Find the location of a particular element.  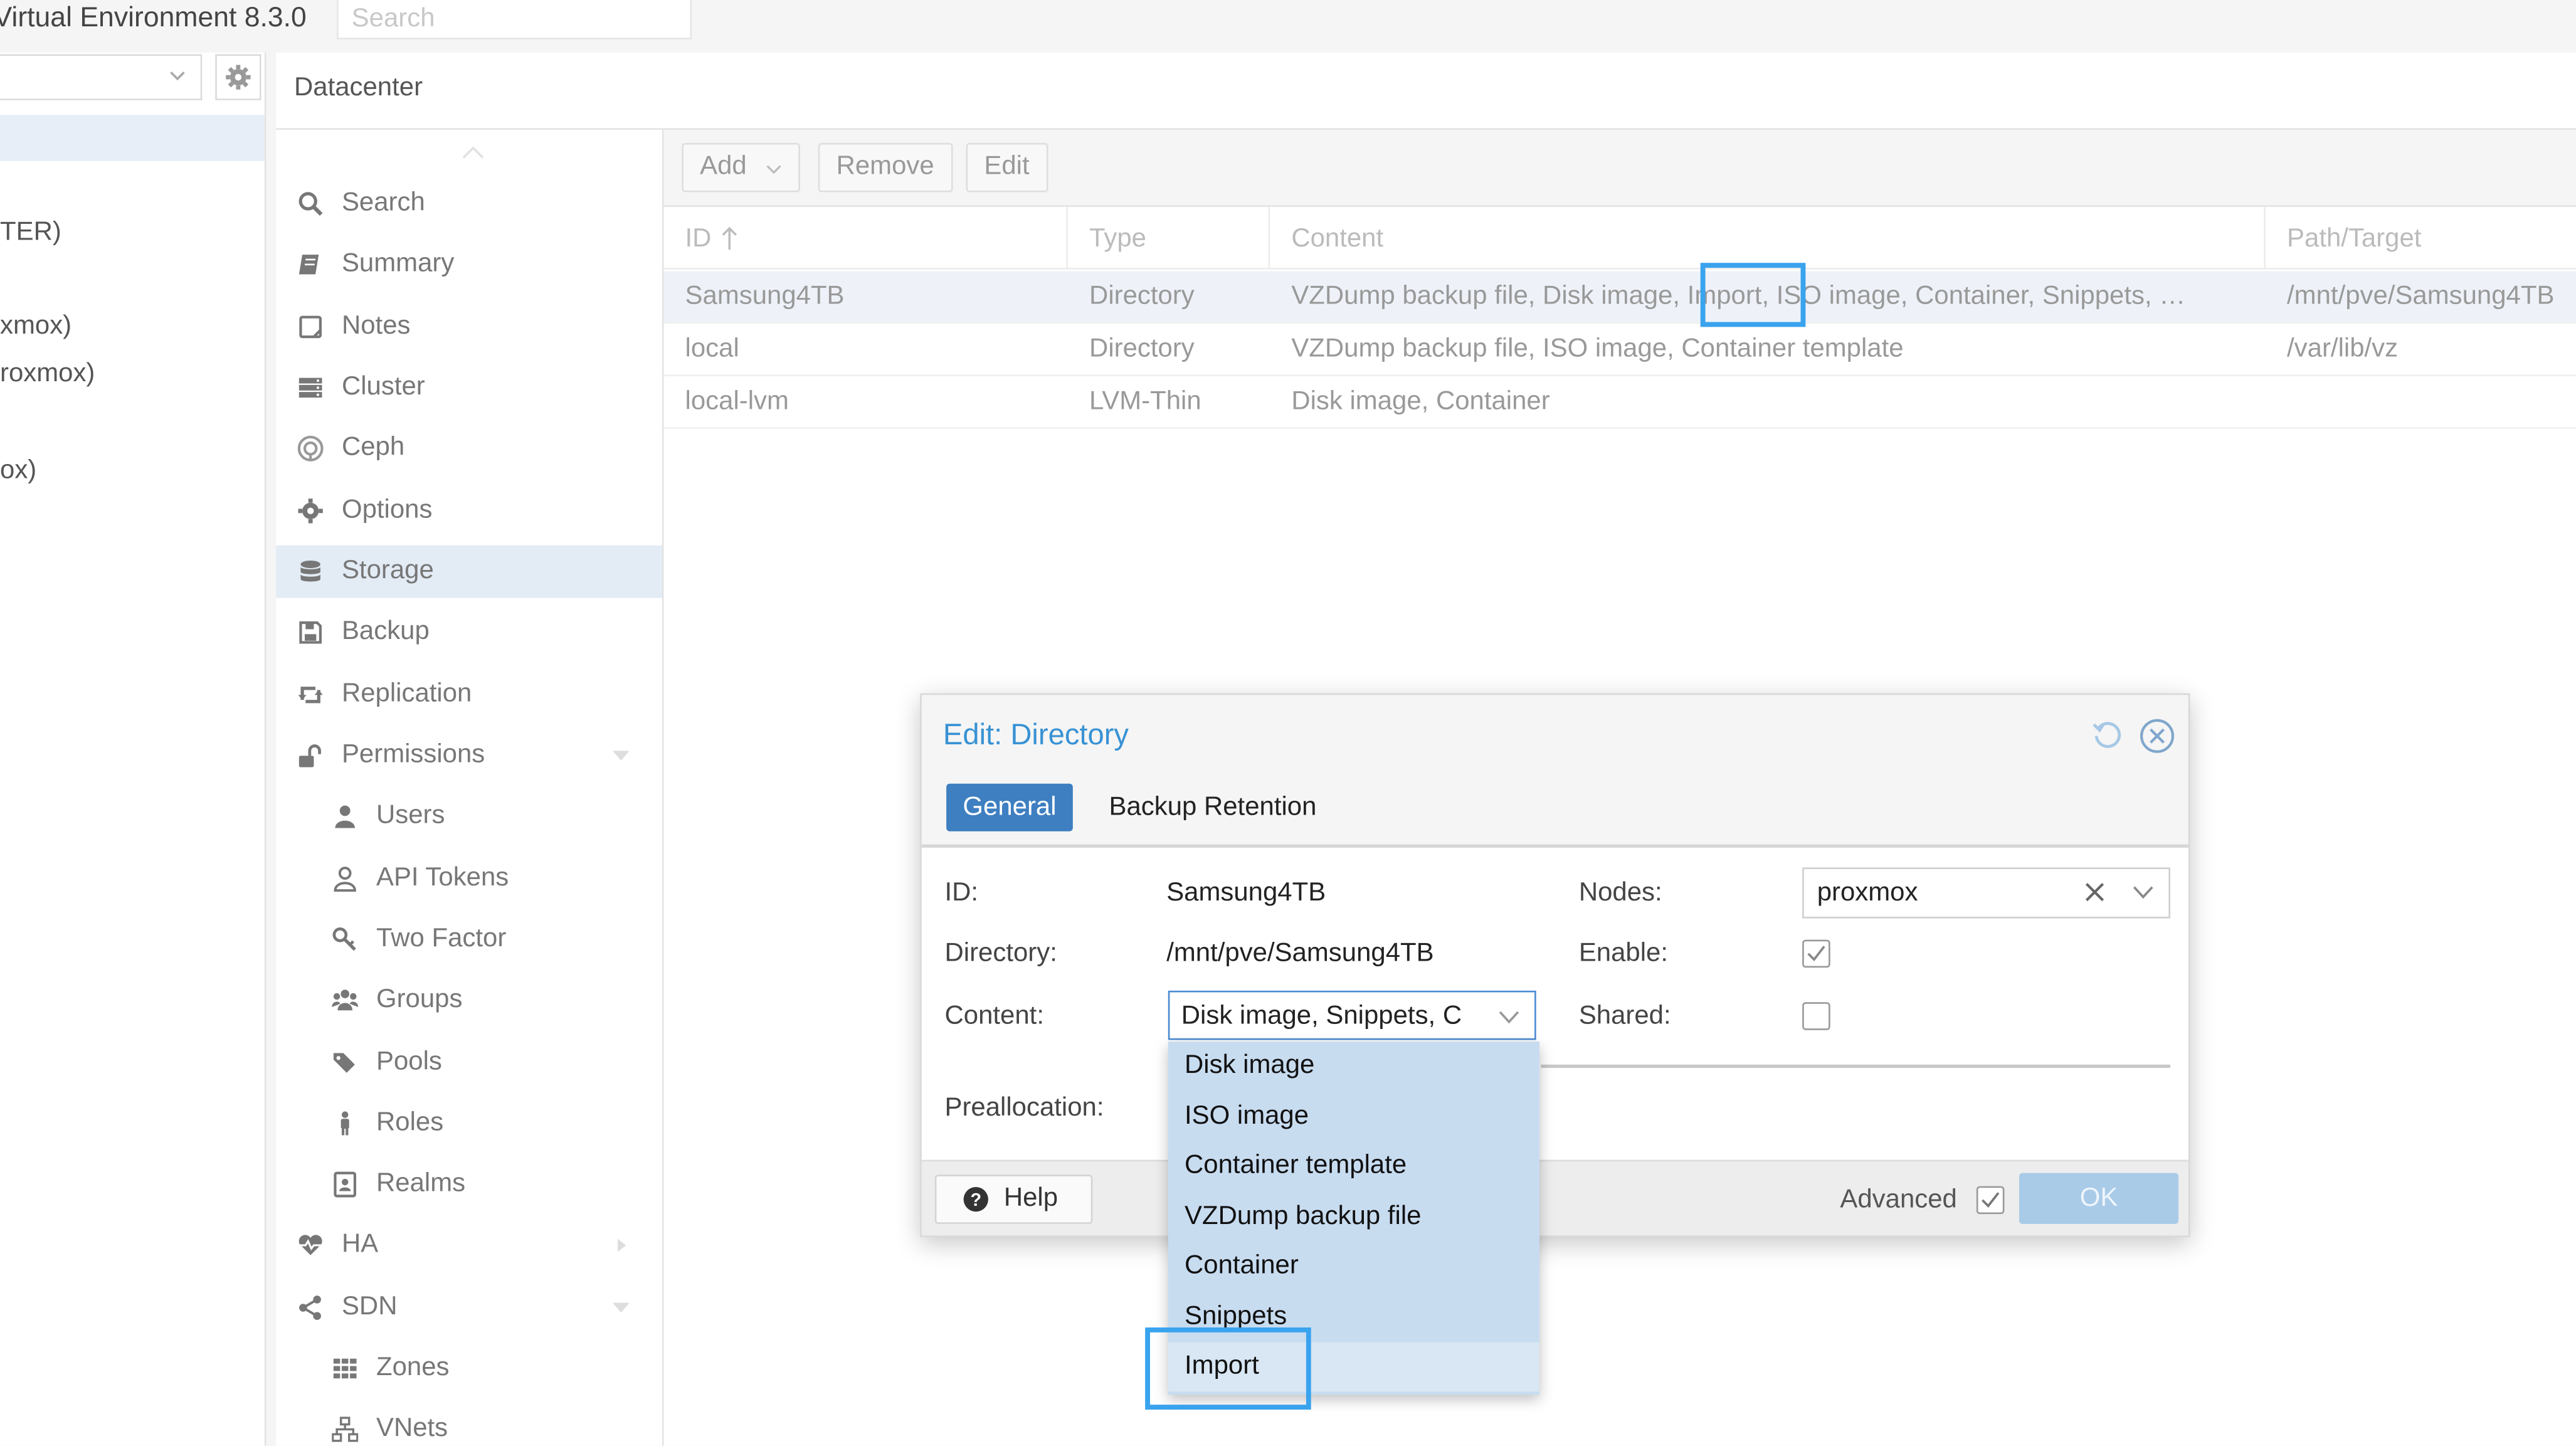

close-icon is located at coordinates (2157, 736).